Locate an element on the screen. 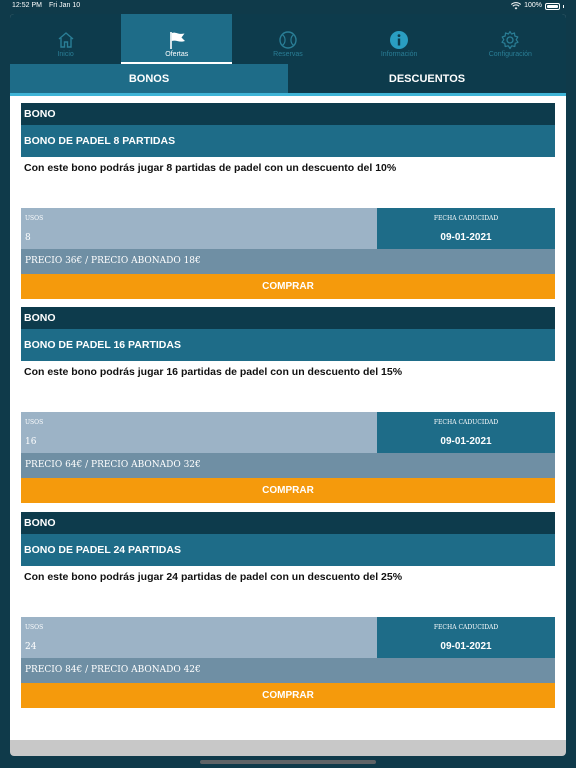 The width and height of the screenshot is (576, 768). ball-icon is located at coordinates (288, 40).